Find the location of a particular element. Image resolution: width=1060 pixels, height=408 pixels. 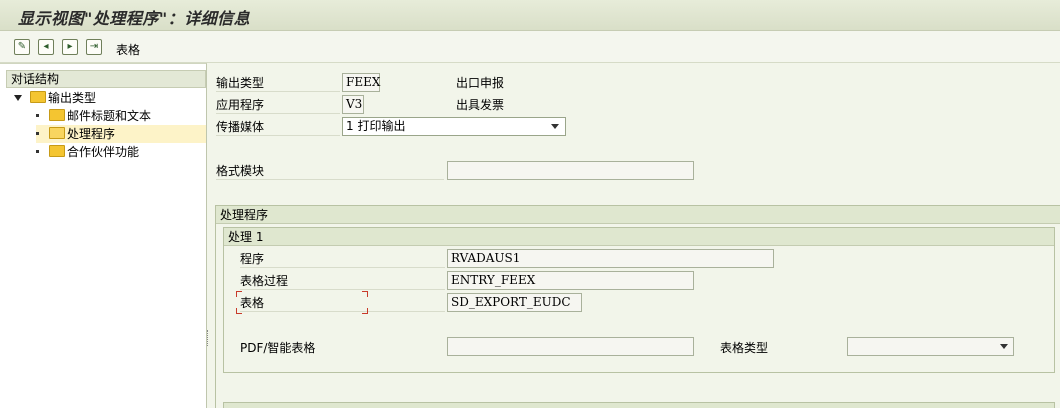

application-toolbar: ✎ ◂ ▸ ⇥ is located at coordinates (530, 47).